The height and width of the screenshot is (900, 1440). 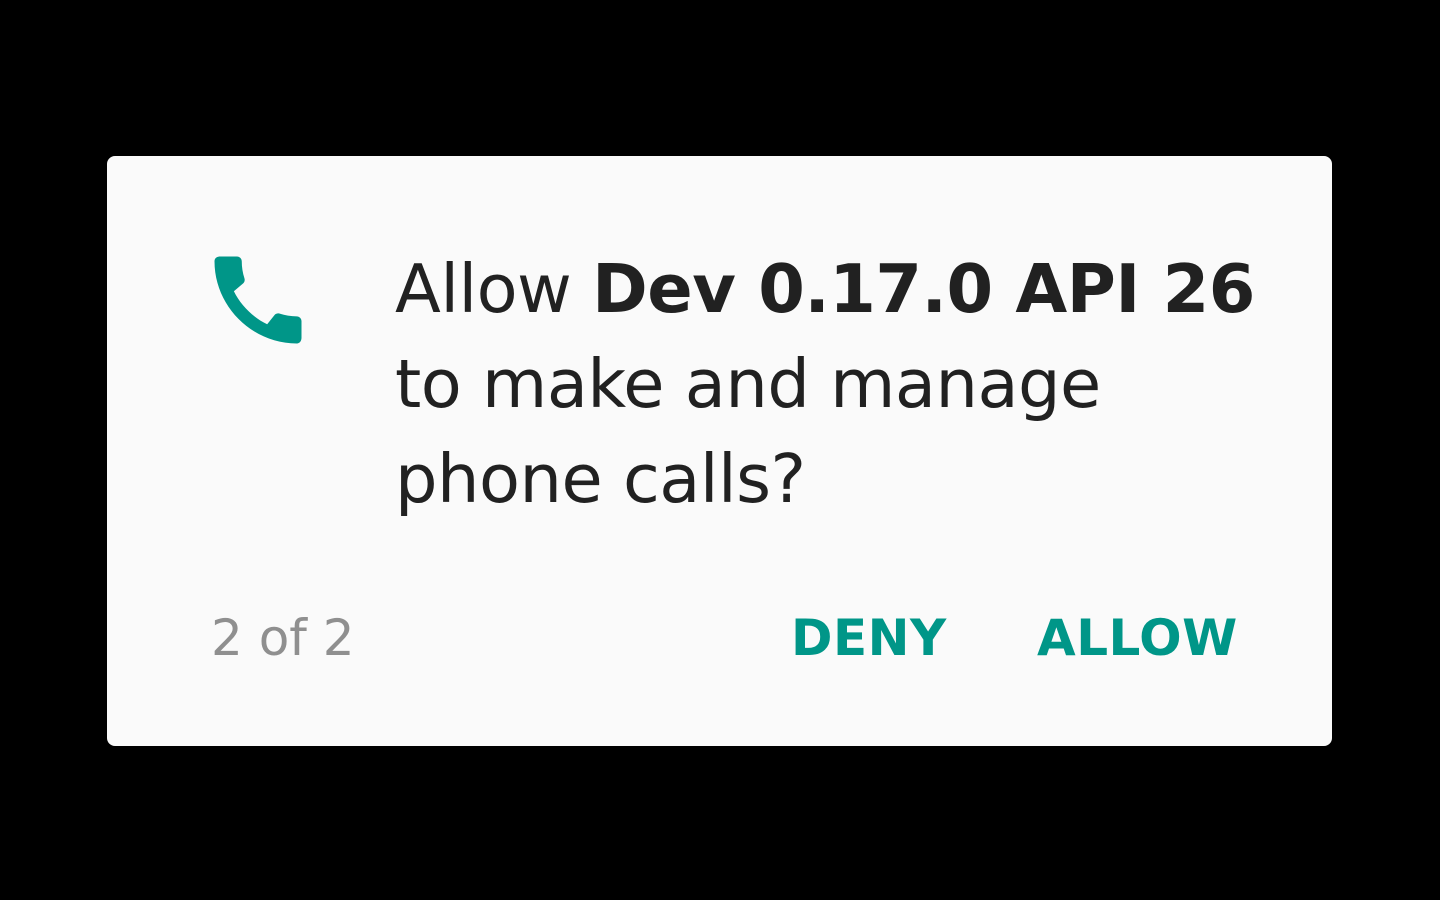 I want to click on permission-counter: 2 of 2, so click(x=283, y=638).